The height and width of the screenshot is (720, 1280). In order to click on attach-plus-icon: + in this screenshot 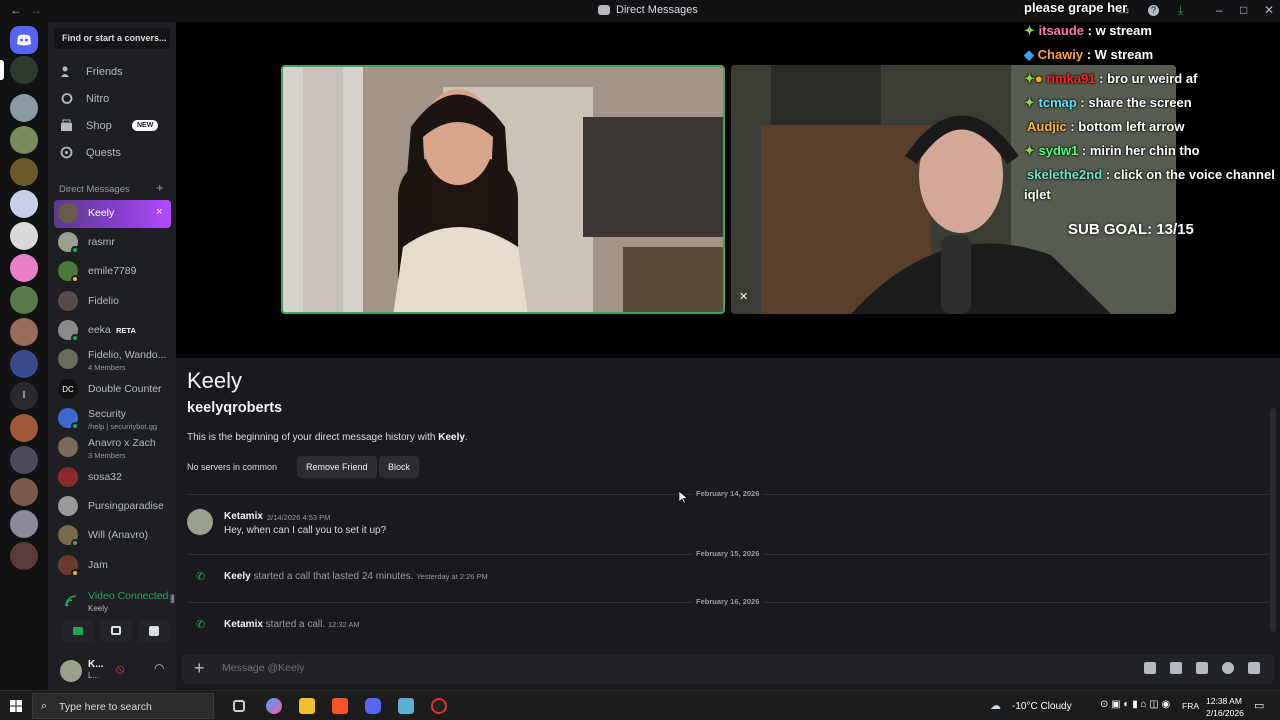, I will do `click(199, 668)`.